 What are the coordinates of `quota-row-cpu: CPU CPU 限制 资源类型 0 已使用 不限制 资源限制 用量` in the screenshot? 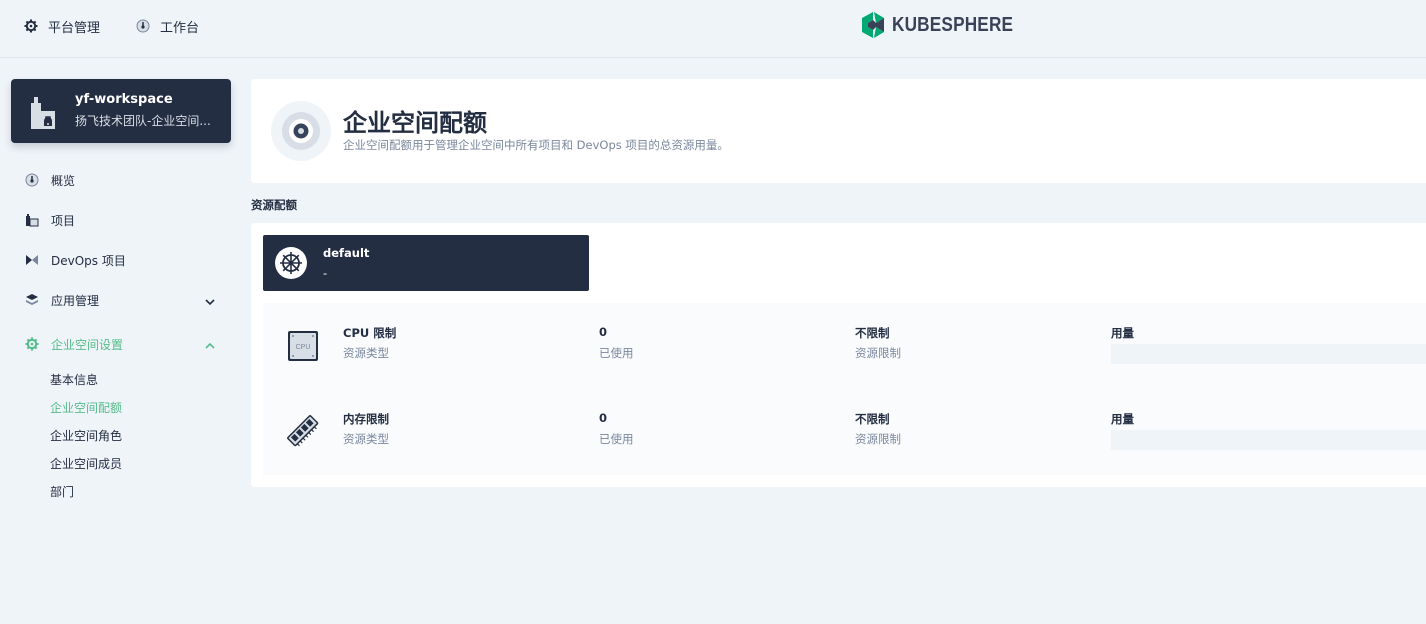 It's located at (844, 346).